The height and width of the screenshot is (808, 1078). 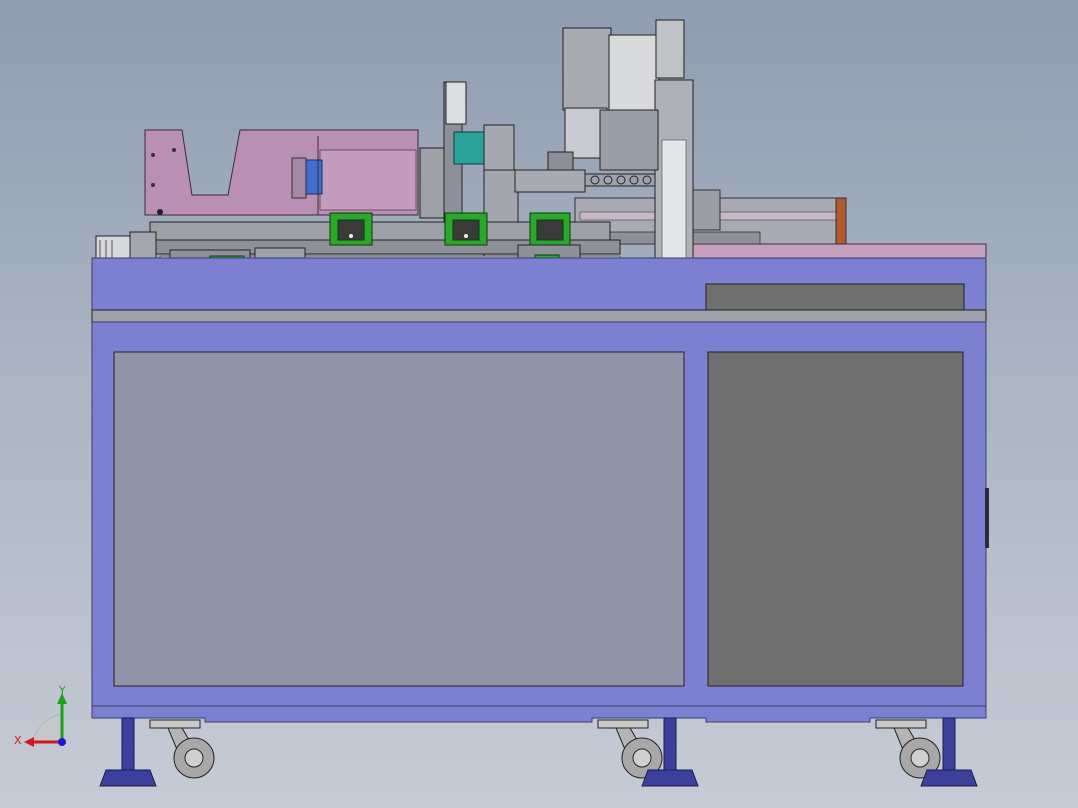 I want to click on cable-drag-chain, so click(x=620, y=180).